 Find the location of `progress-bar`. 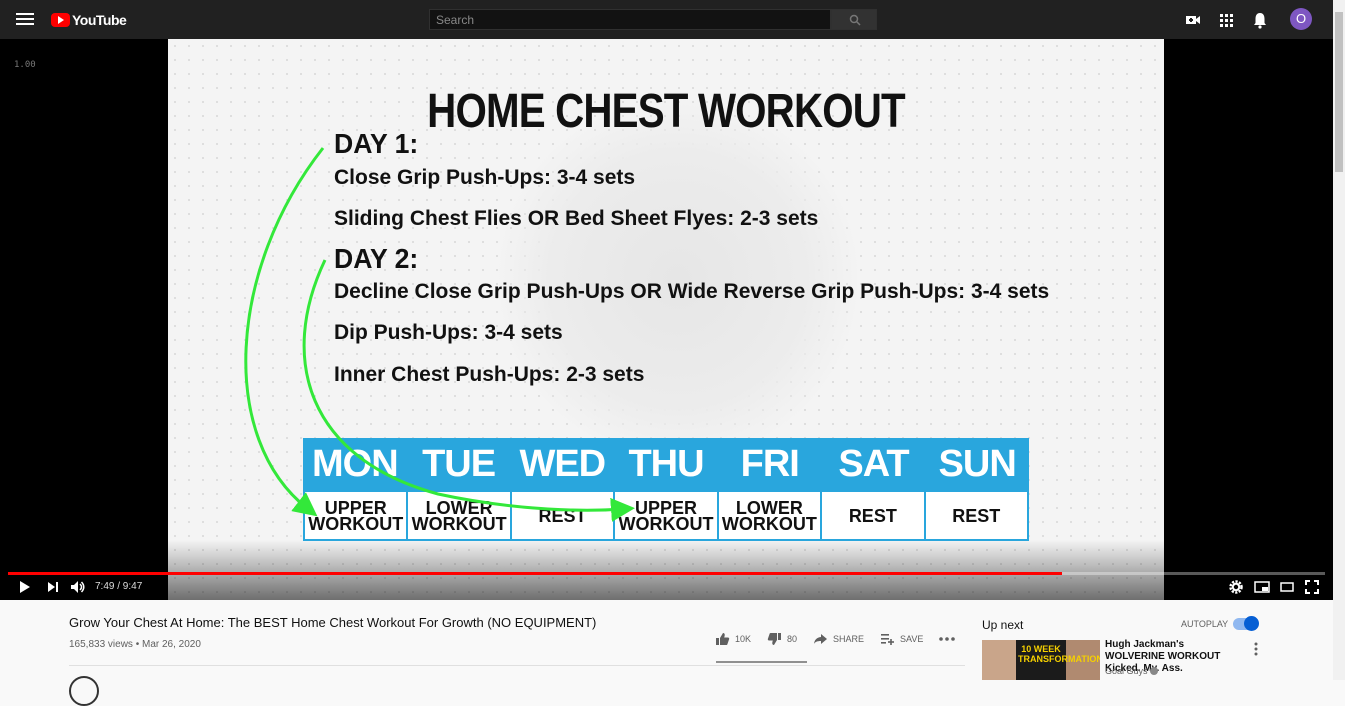

progress-bar is located at coordinates (666, 573).